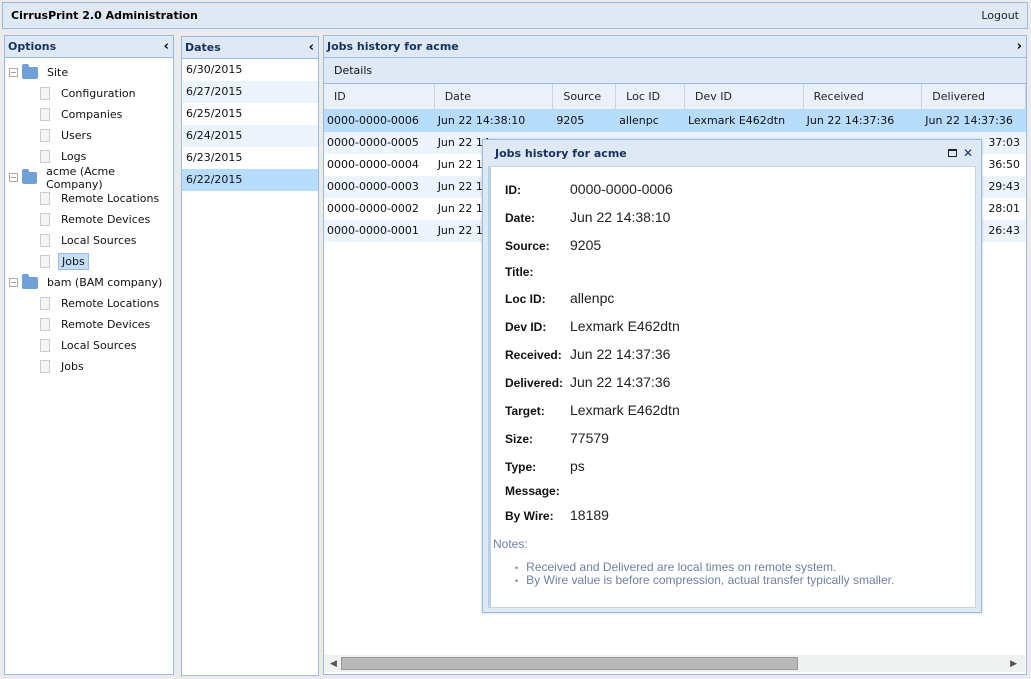 This screenshot has height=679, width=1031. Describe the element at coordinates (481, 120) in the screenshot. I see `table-cell: Jun 22 14:38:10` at that location.